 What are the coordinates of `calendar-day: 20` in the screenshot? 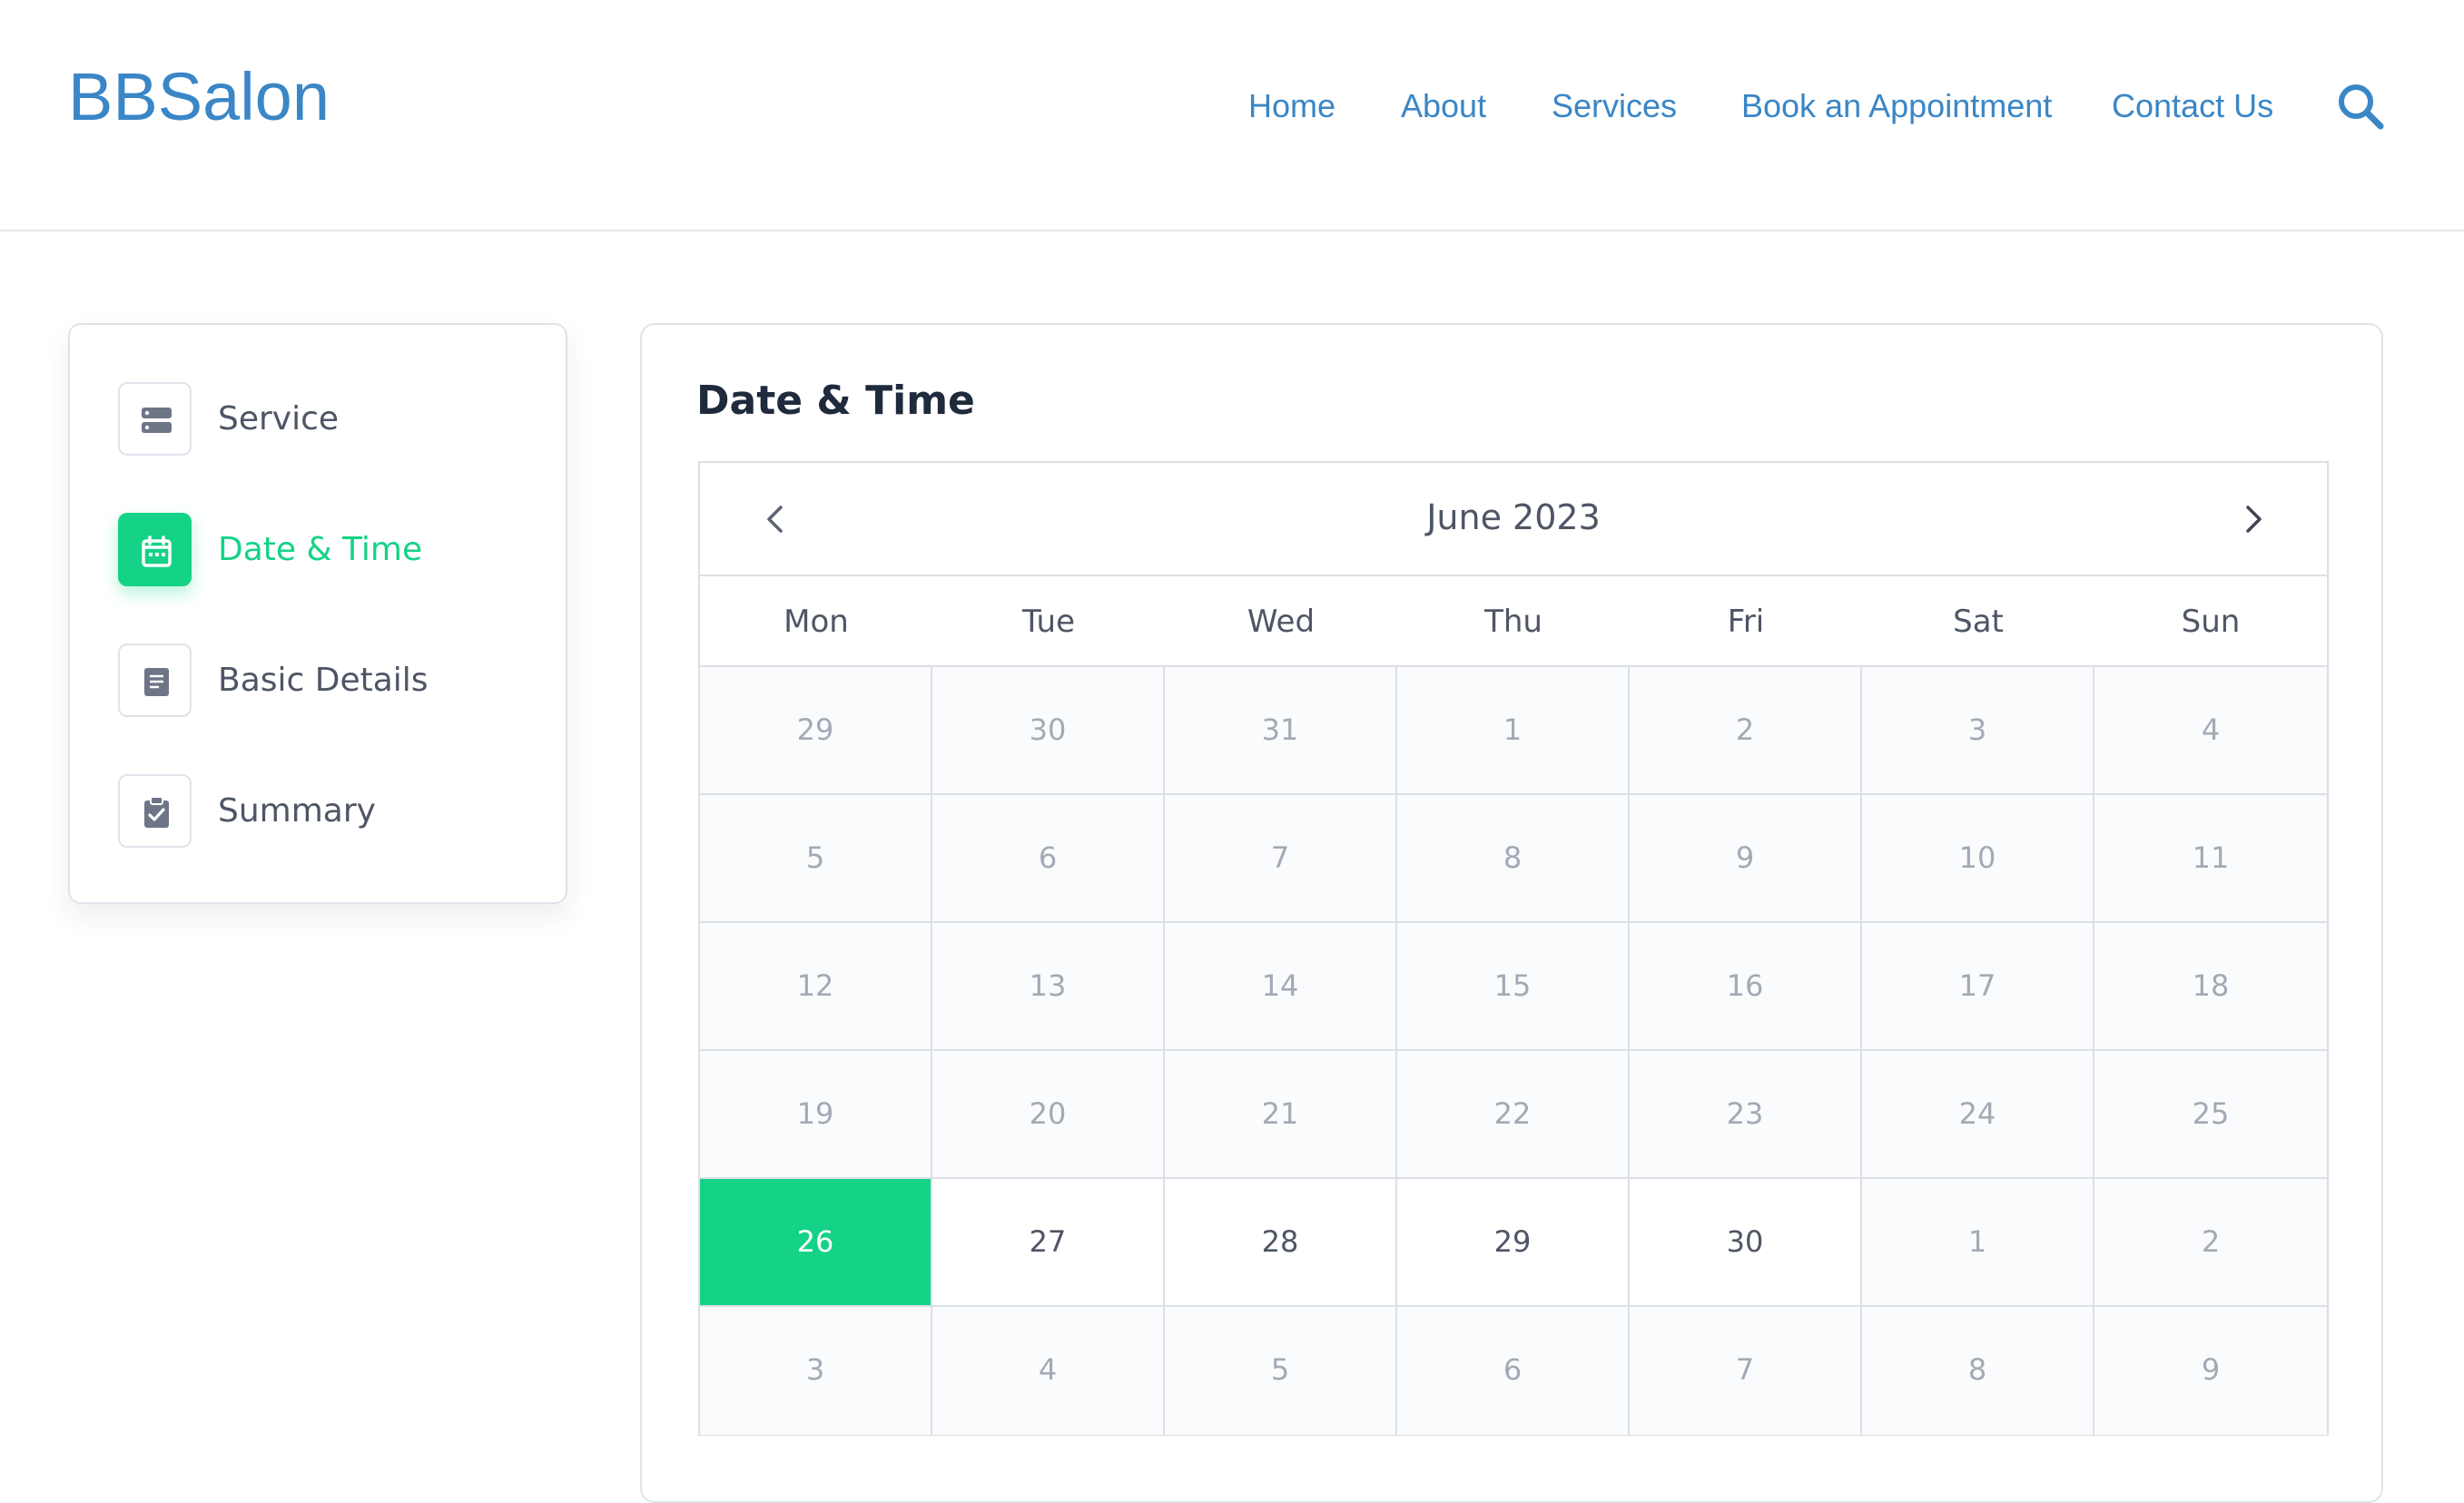 It's located at (1048, 1115).